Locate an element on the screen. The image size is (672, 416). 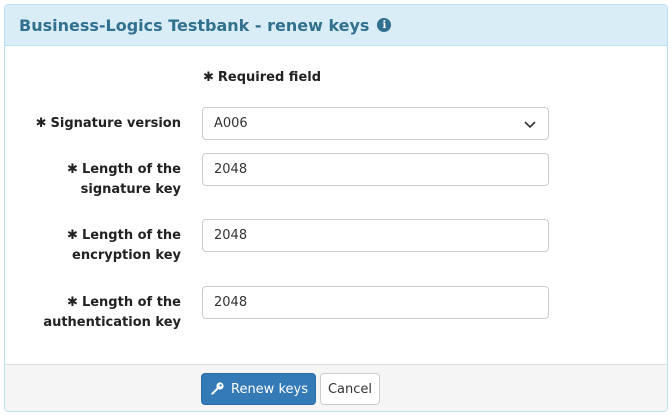
signature-key-length-label: ✱ Length of the signature key is located at coordinates (124, 179).